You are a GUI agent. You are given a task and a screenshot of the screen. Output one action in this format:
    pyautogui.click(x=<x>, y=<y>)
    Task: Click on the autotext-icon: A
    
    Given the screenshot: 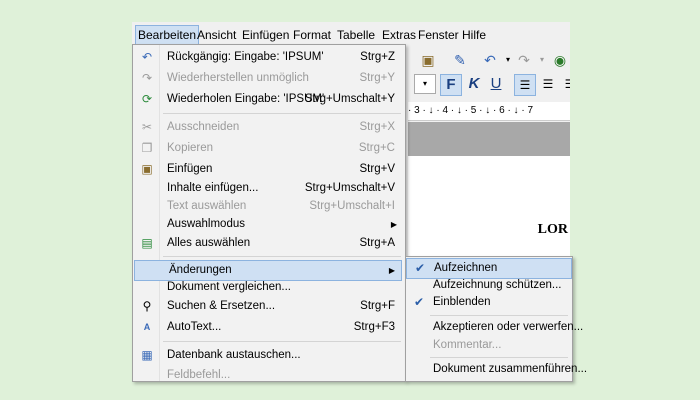 What is the action you would take?
    pyautogui.click(x=147, y=327)
    